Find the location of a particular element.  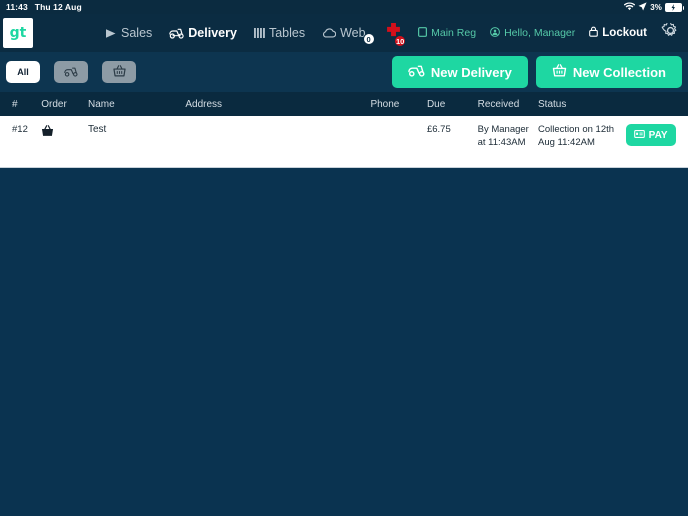

pay-button: PAY is located at coordinates (650, 135).